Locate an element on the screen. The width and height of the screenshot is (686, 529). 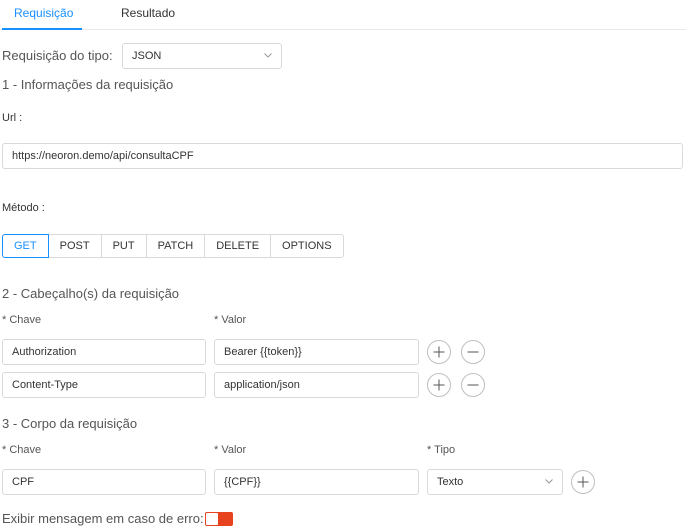
body-value-label: * Valor is located at coordinates (230, 450).